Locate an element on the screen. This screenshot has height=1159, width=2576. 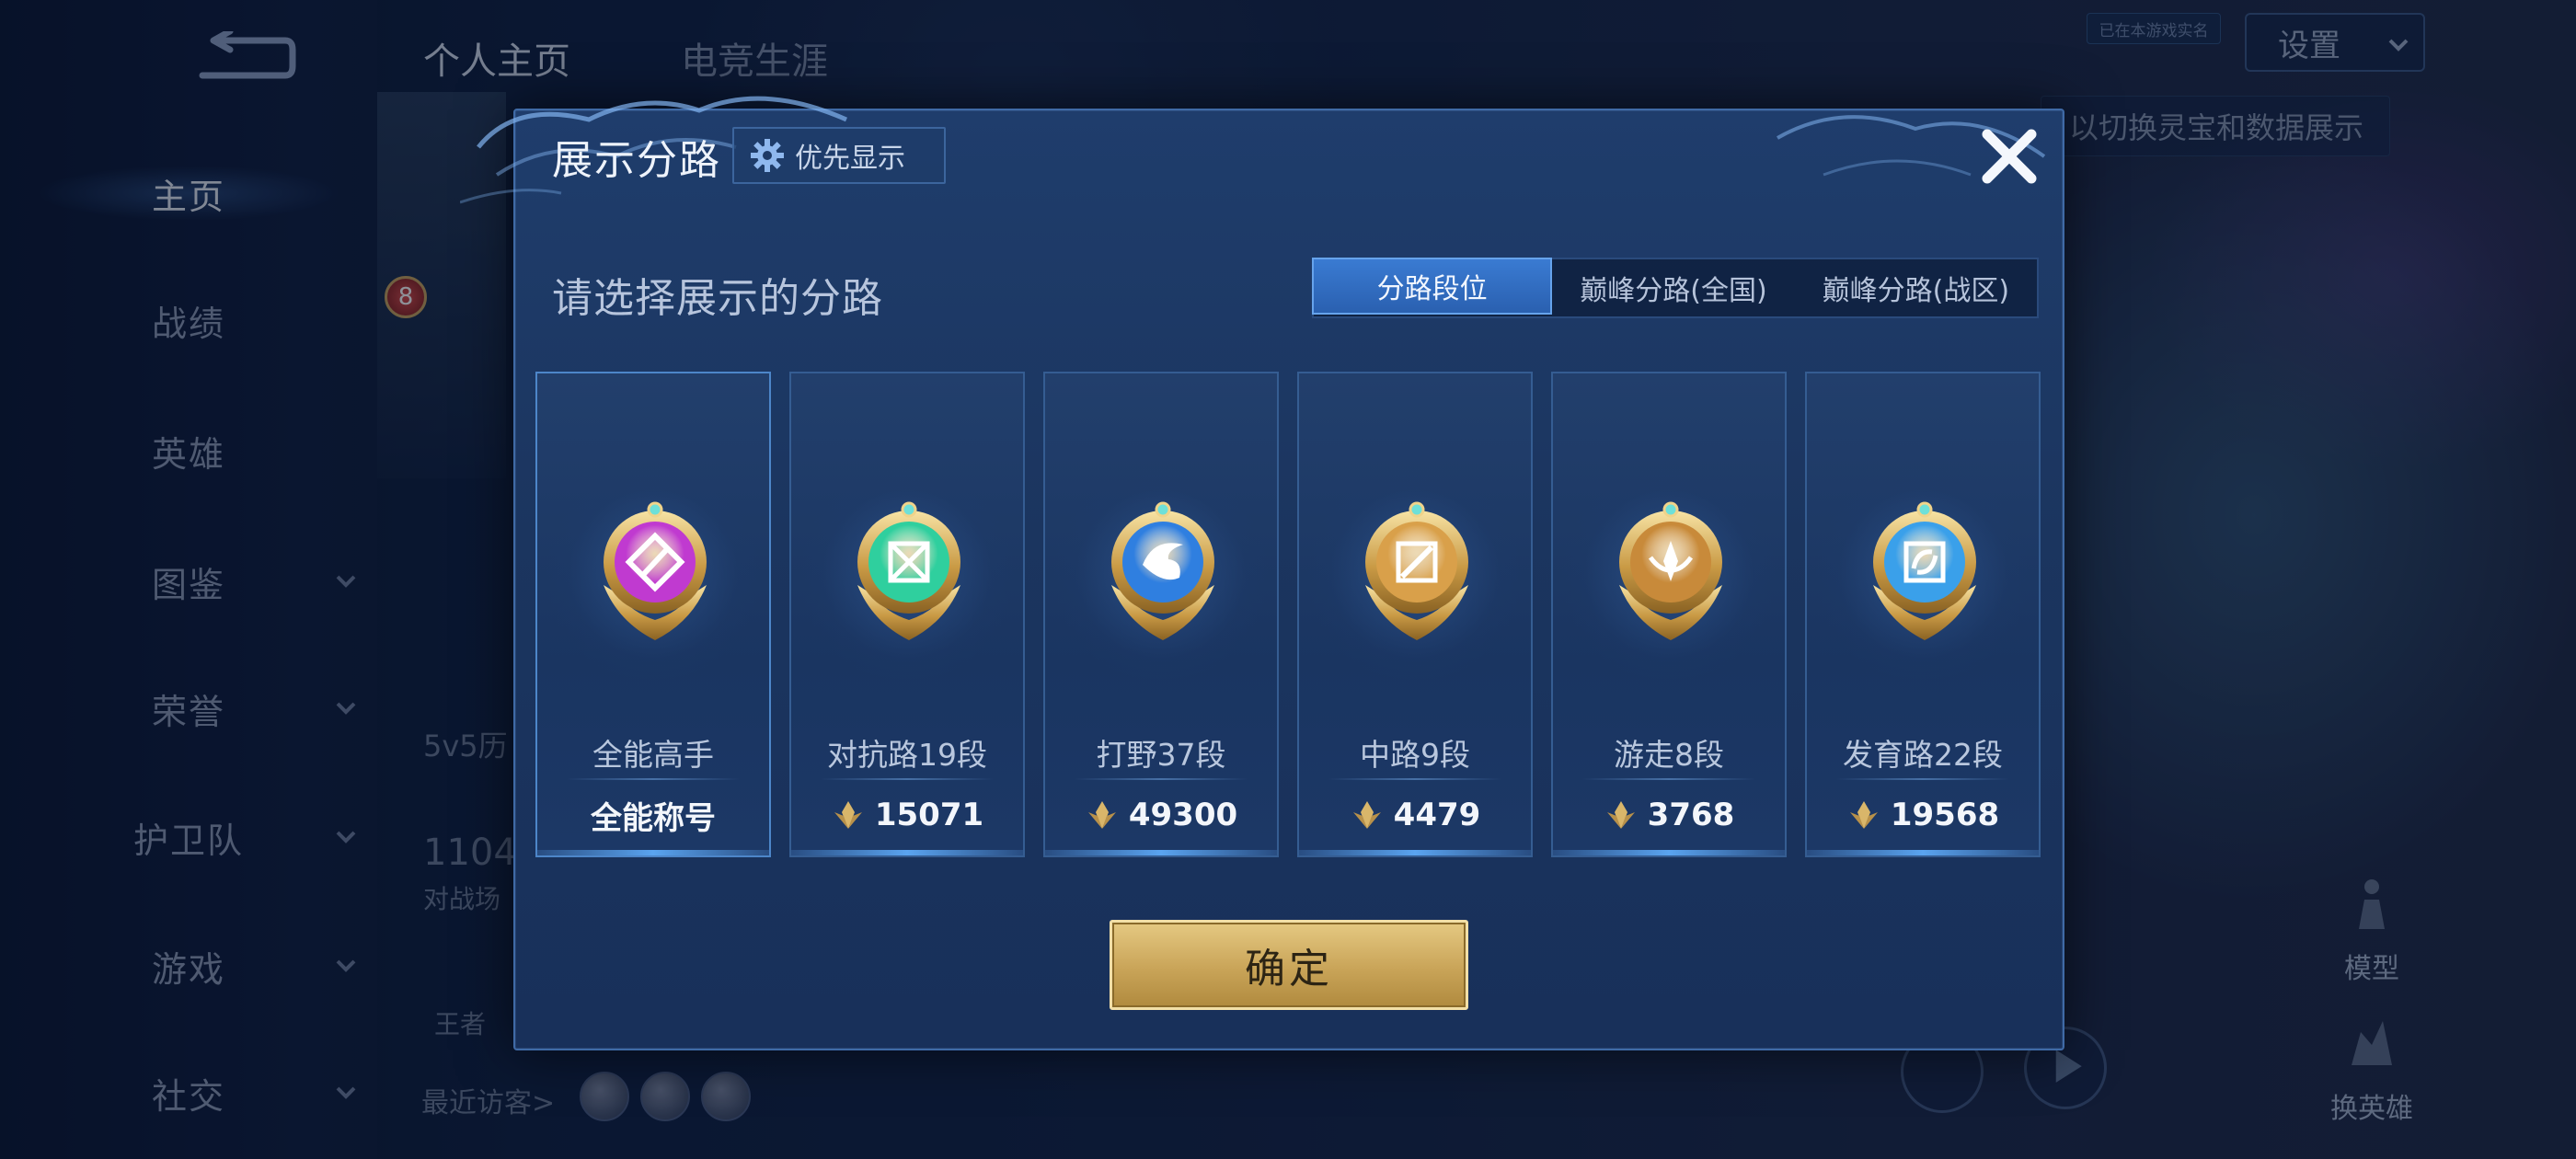
lane-value: 15071 is located at coordinates (907, 815).